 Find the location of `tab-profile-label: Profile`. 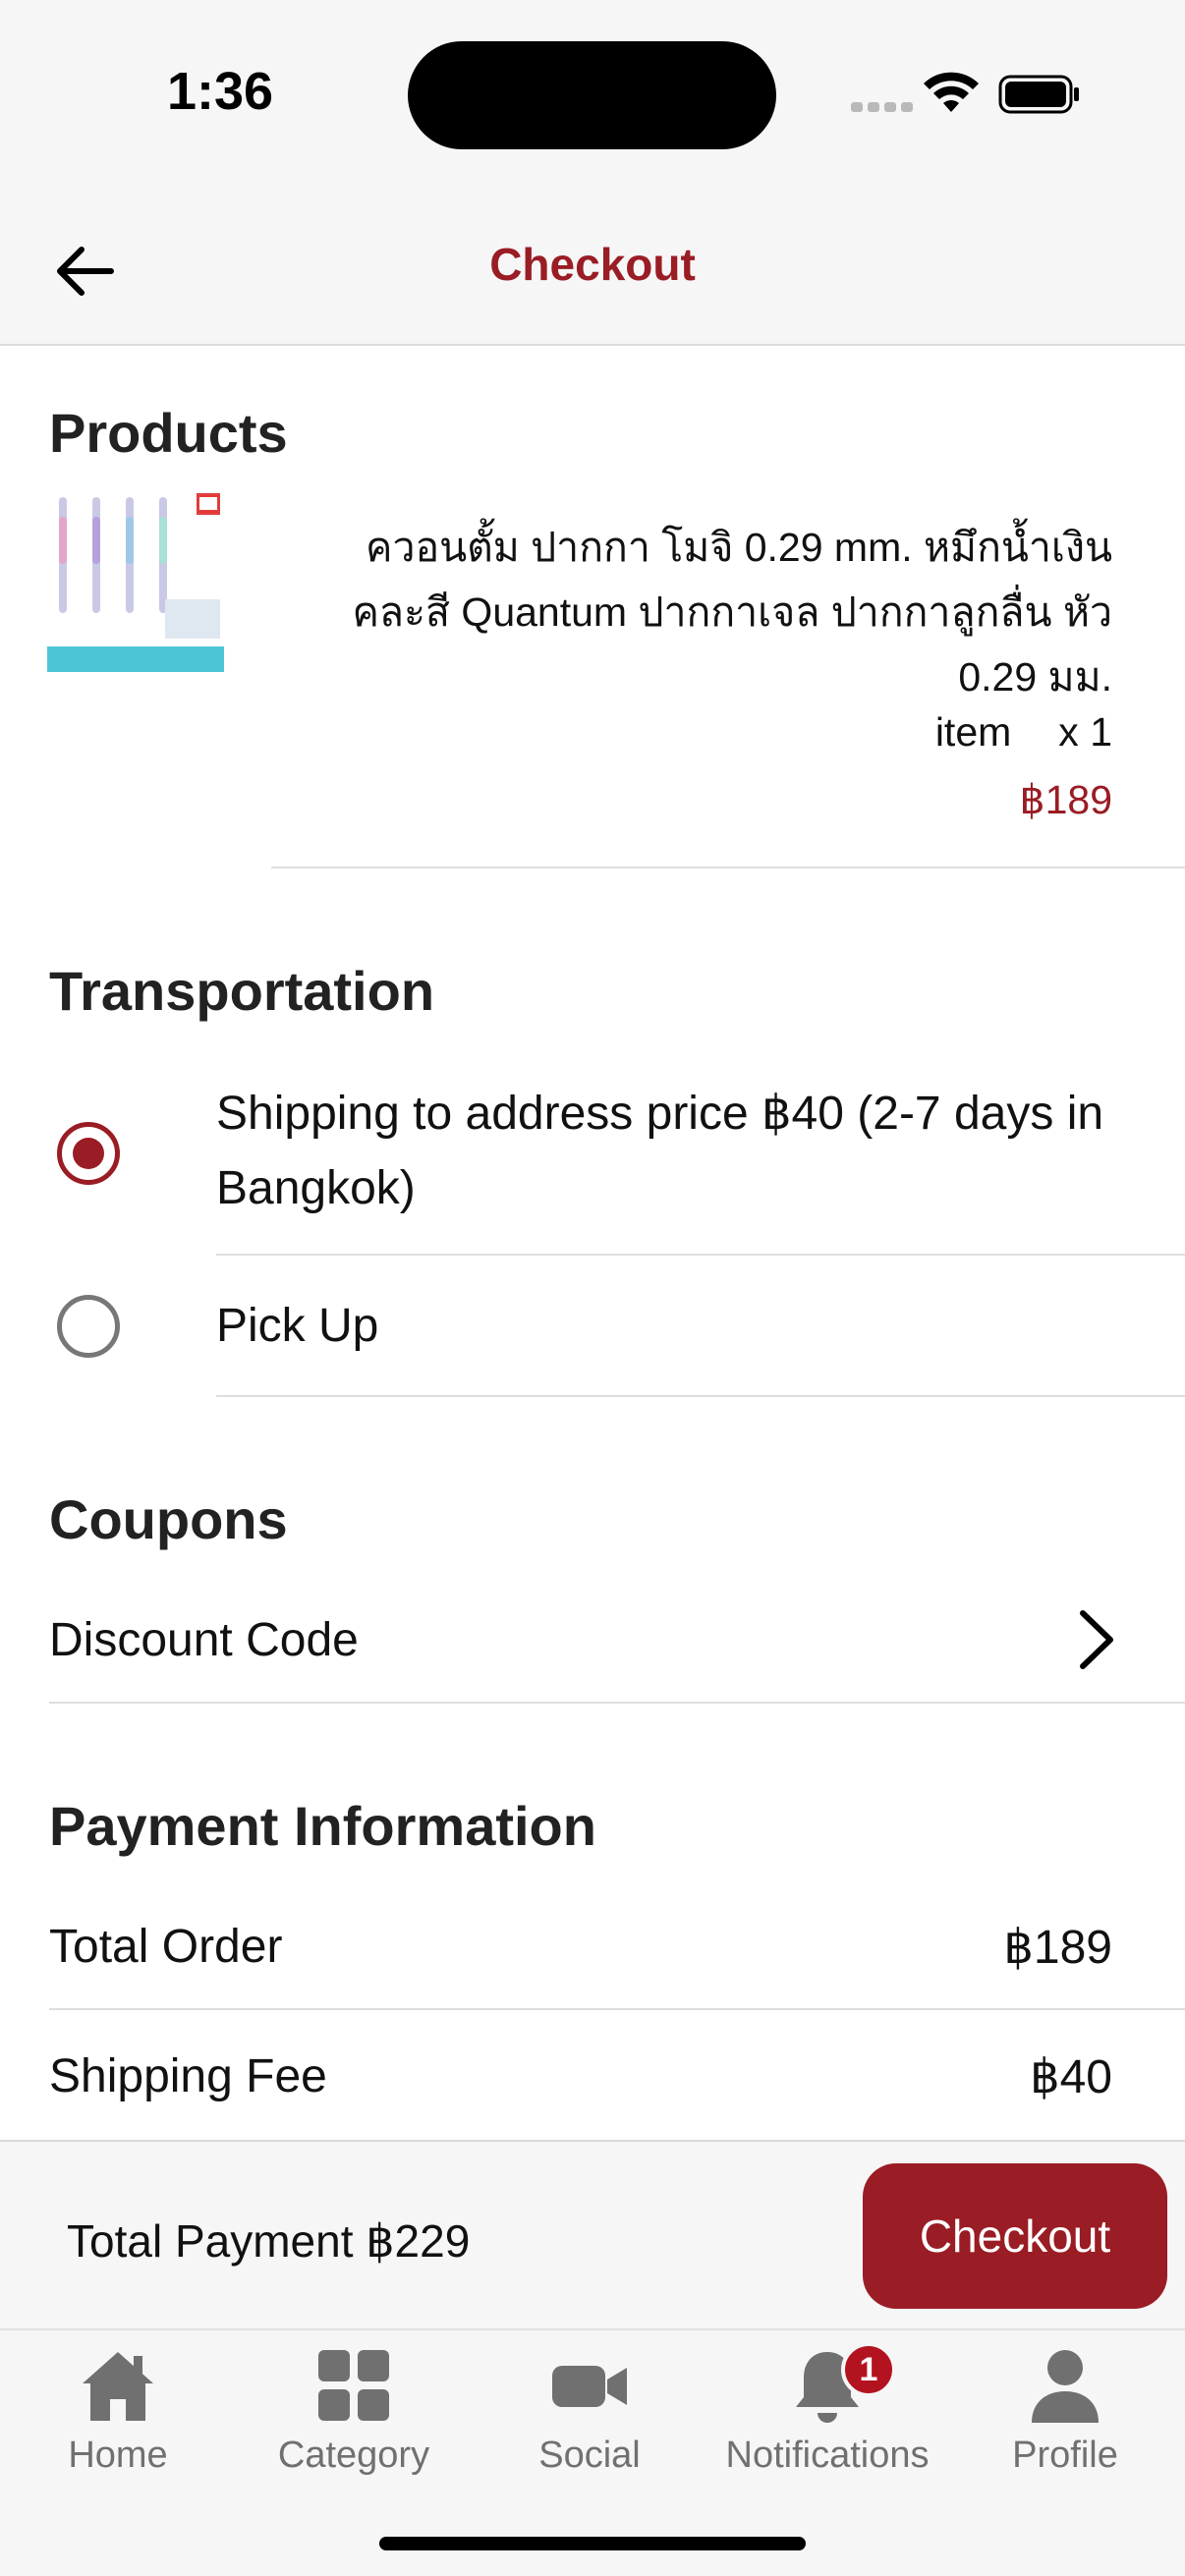

tab-profile-label: Profile is located at coordinates (1065, 2455).